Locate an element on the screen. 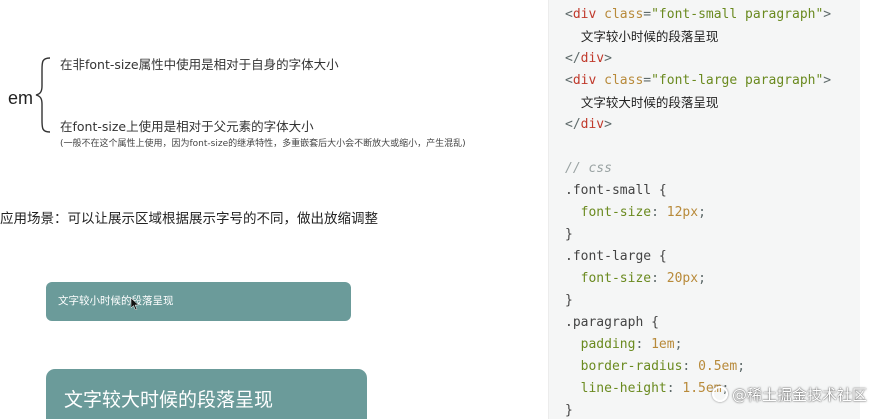 This screenshot has width=891, height=419. code-token: line-height is located at coordinates (616, 388).